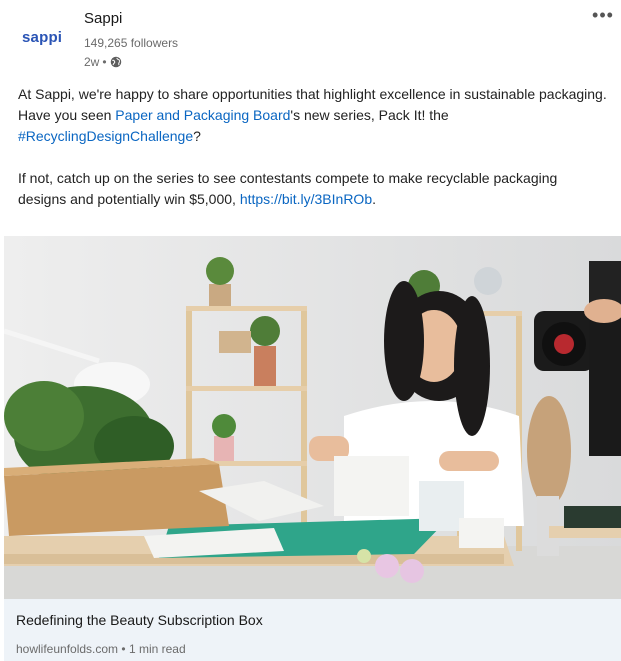 The width and height of the screenshot is (621, 661). I want to click on text-span: 's new series, Pack It! the, so click(369, 115).